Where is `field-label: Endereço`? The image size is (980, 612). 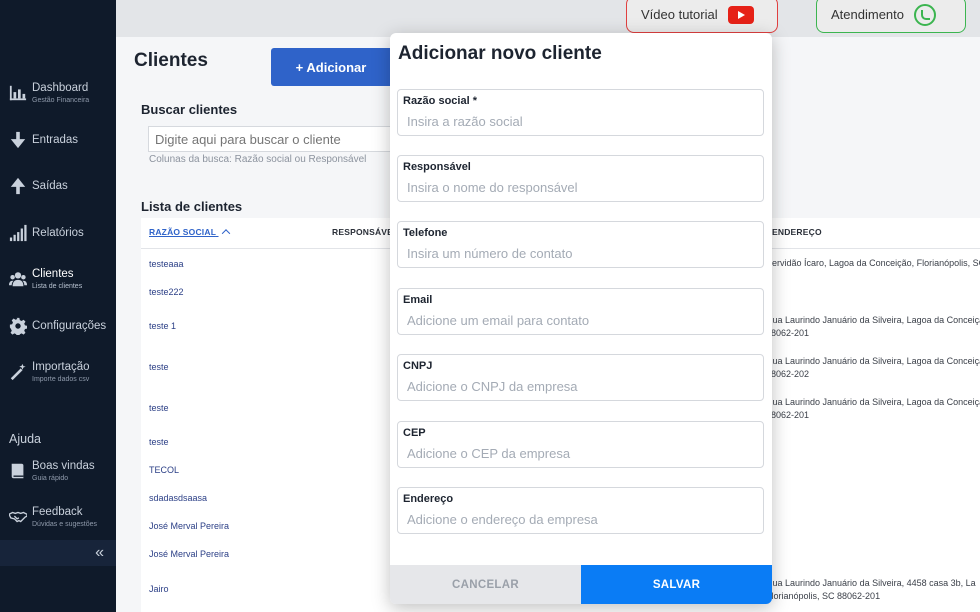 field-label: Endereço is located at coordinates (428, 499).